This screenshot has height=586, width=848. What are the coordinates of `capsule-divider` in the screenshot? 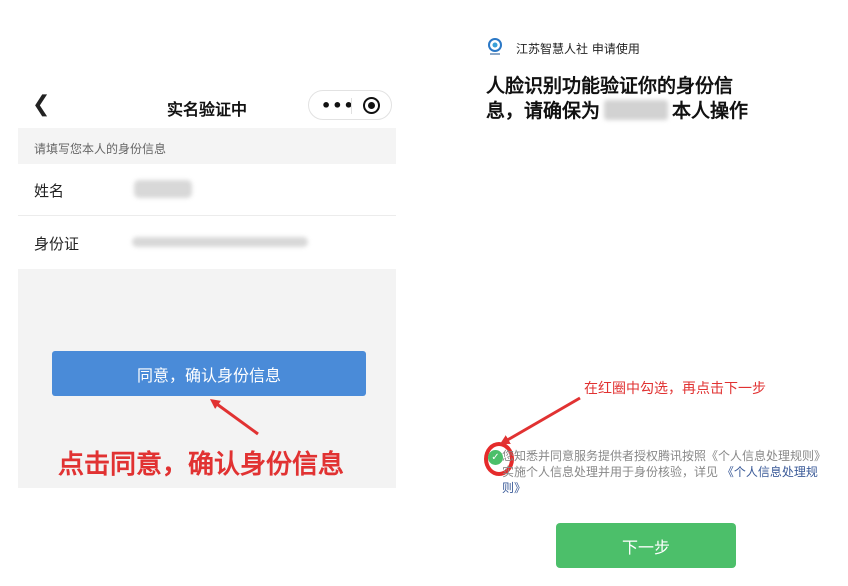 It's located at (351, 106).